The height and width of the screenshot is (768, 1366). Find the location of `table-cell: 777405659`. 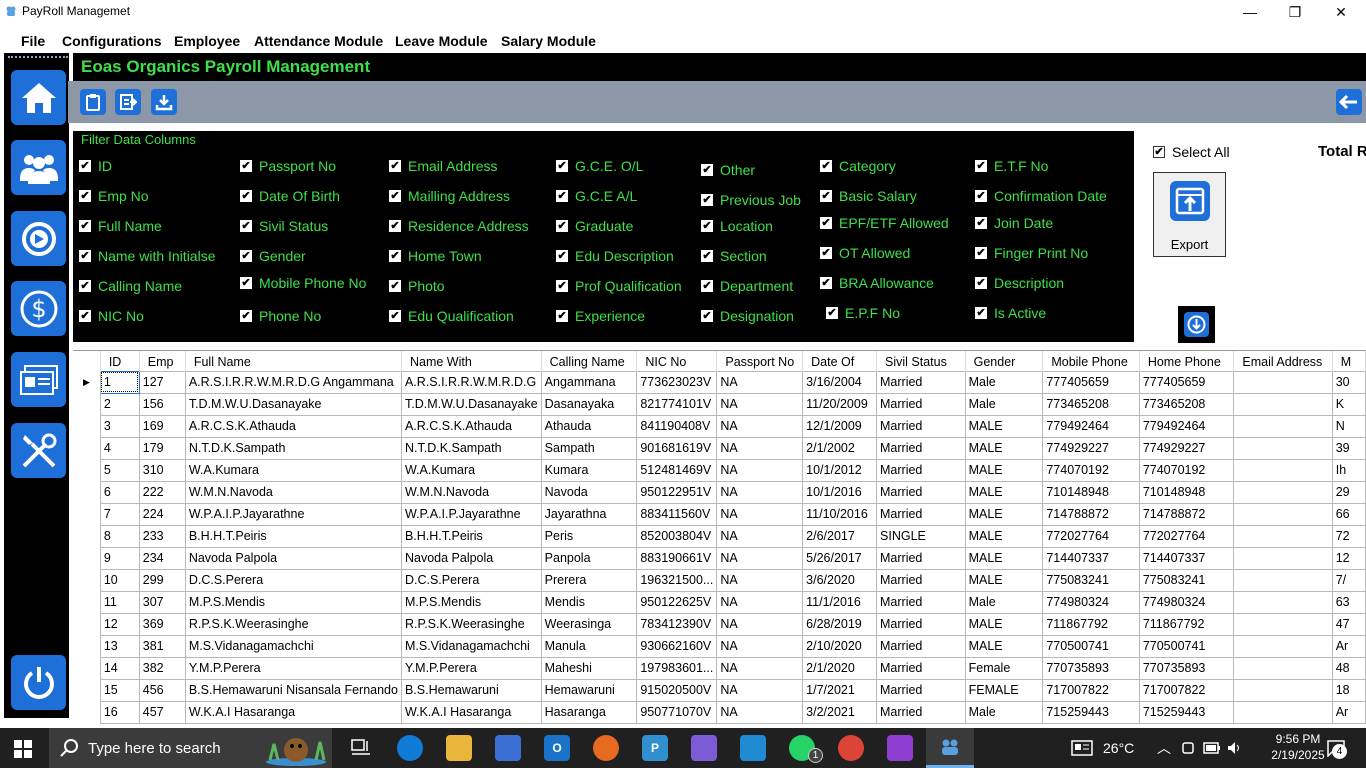

table-cell: 777405659 is located at coordinates (1091, 382).